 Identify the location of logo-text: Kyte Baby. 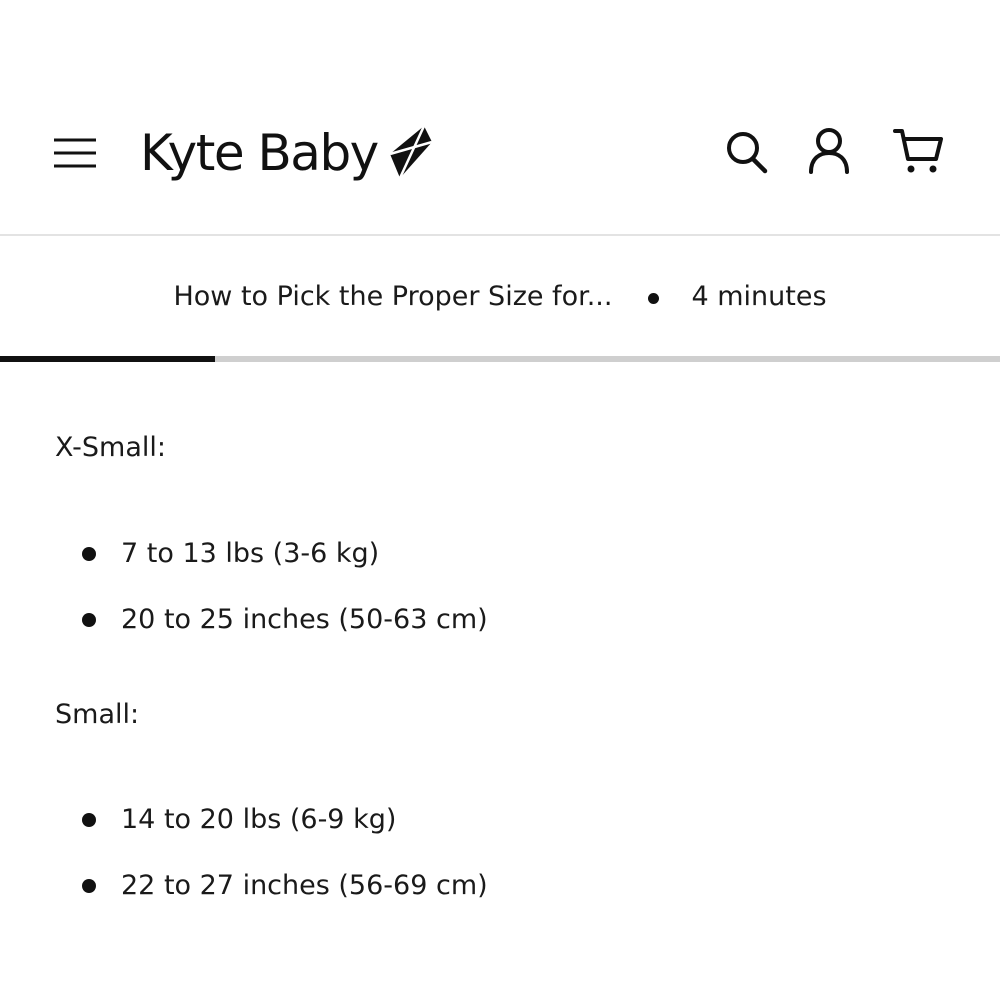
(259, 153).